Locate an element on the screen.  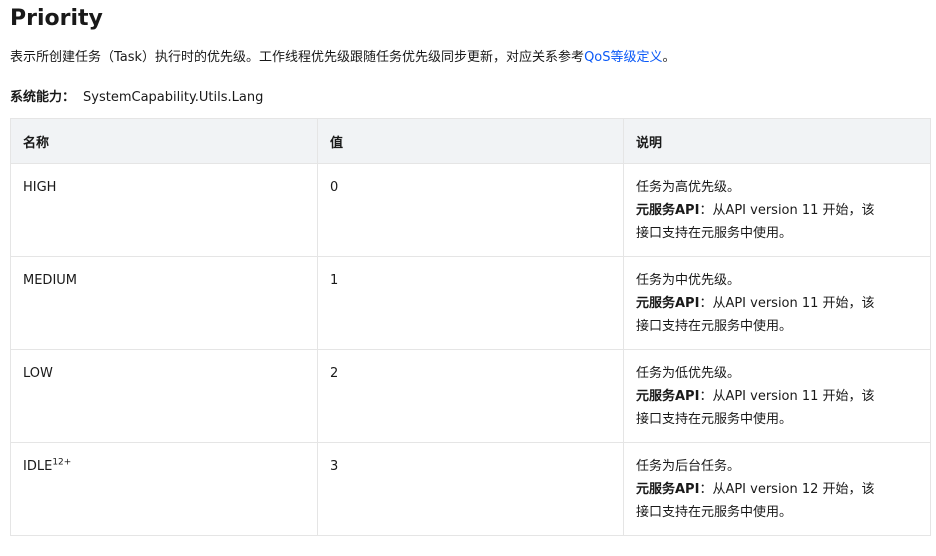
cell-value: 2 is located at coordinates (470, 396).